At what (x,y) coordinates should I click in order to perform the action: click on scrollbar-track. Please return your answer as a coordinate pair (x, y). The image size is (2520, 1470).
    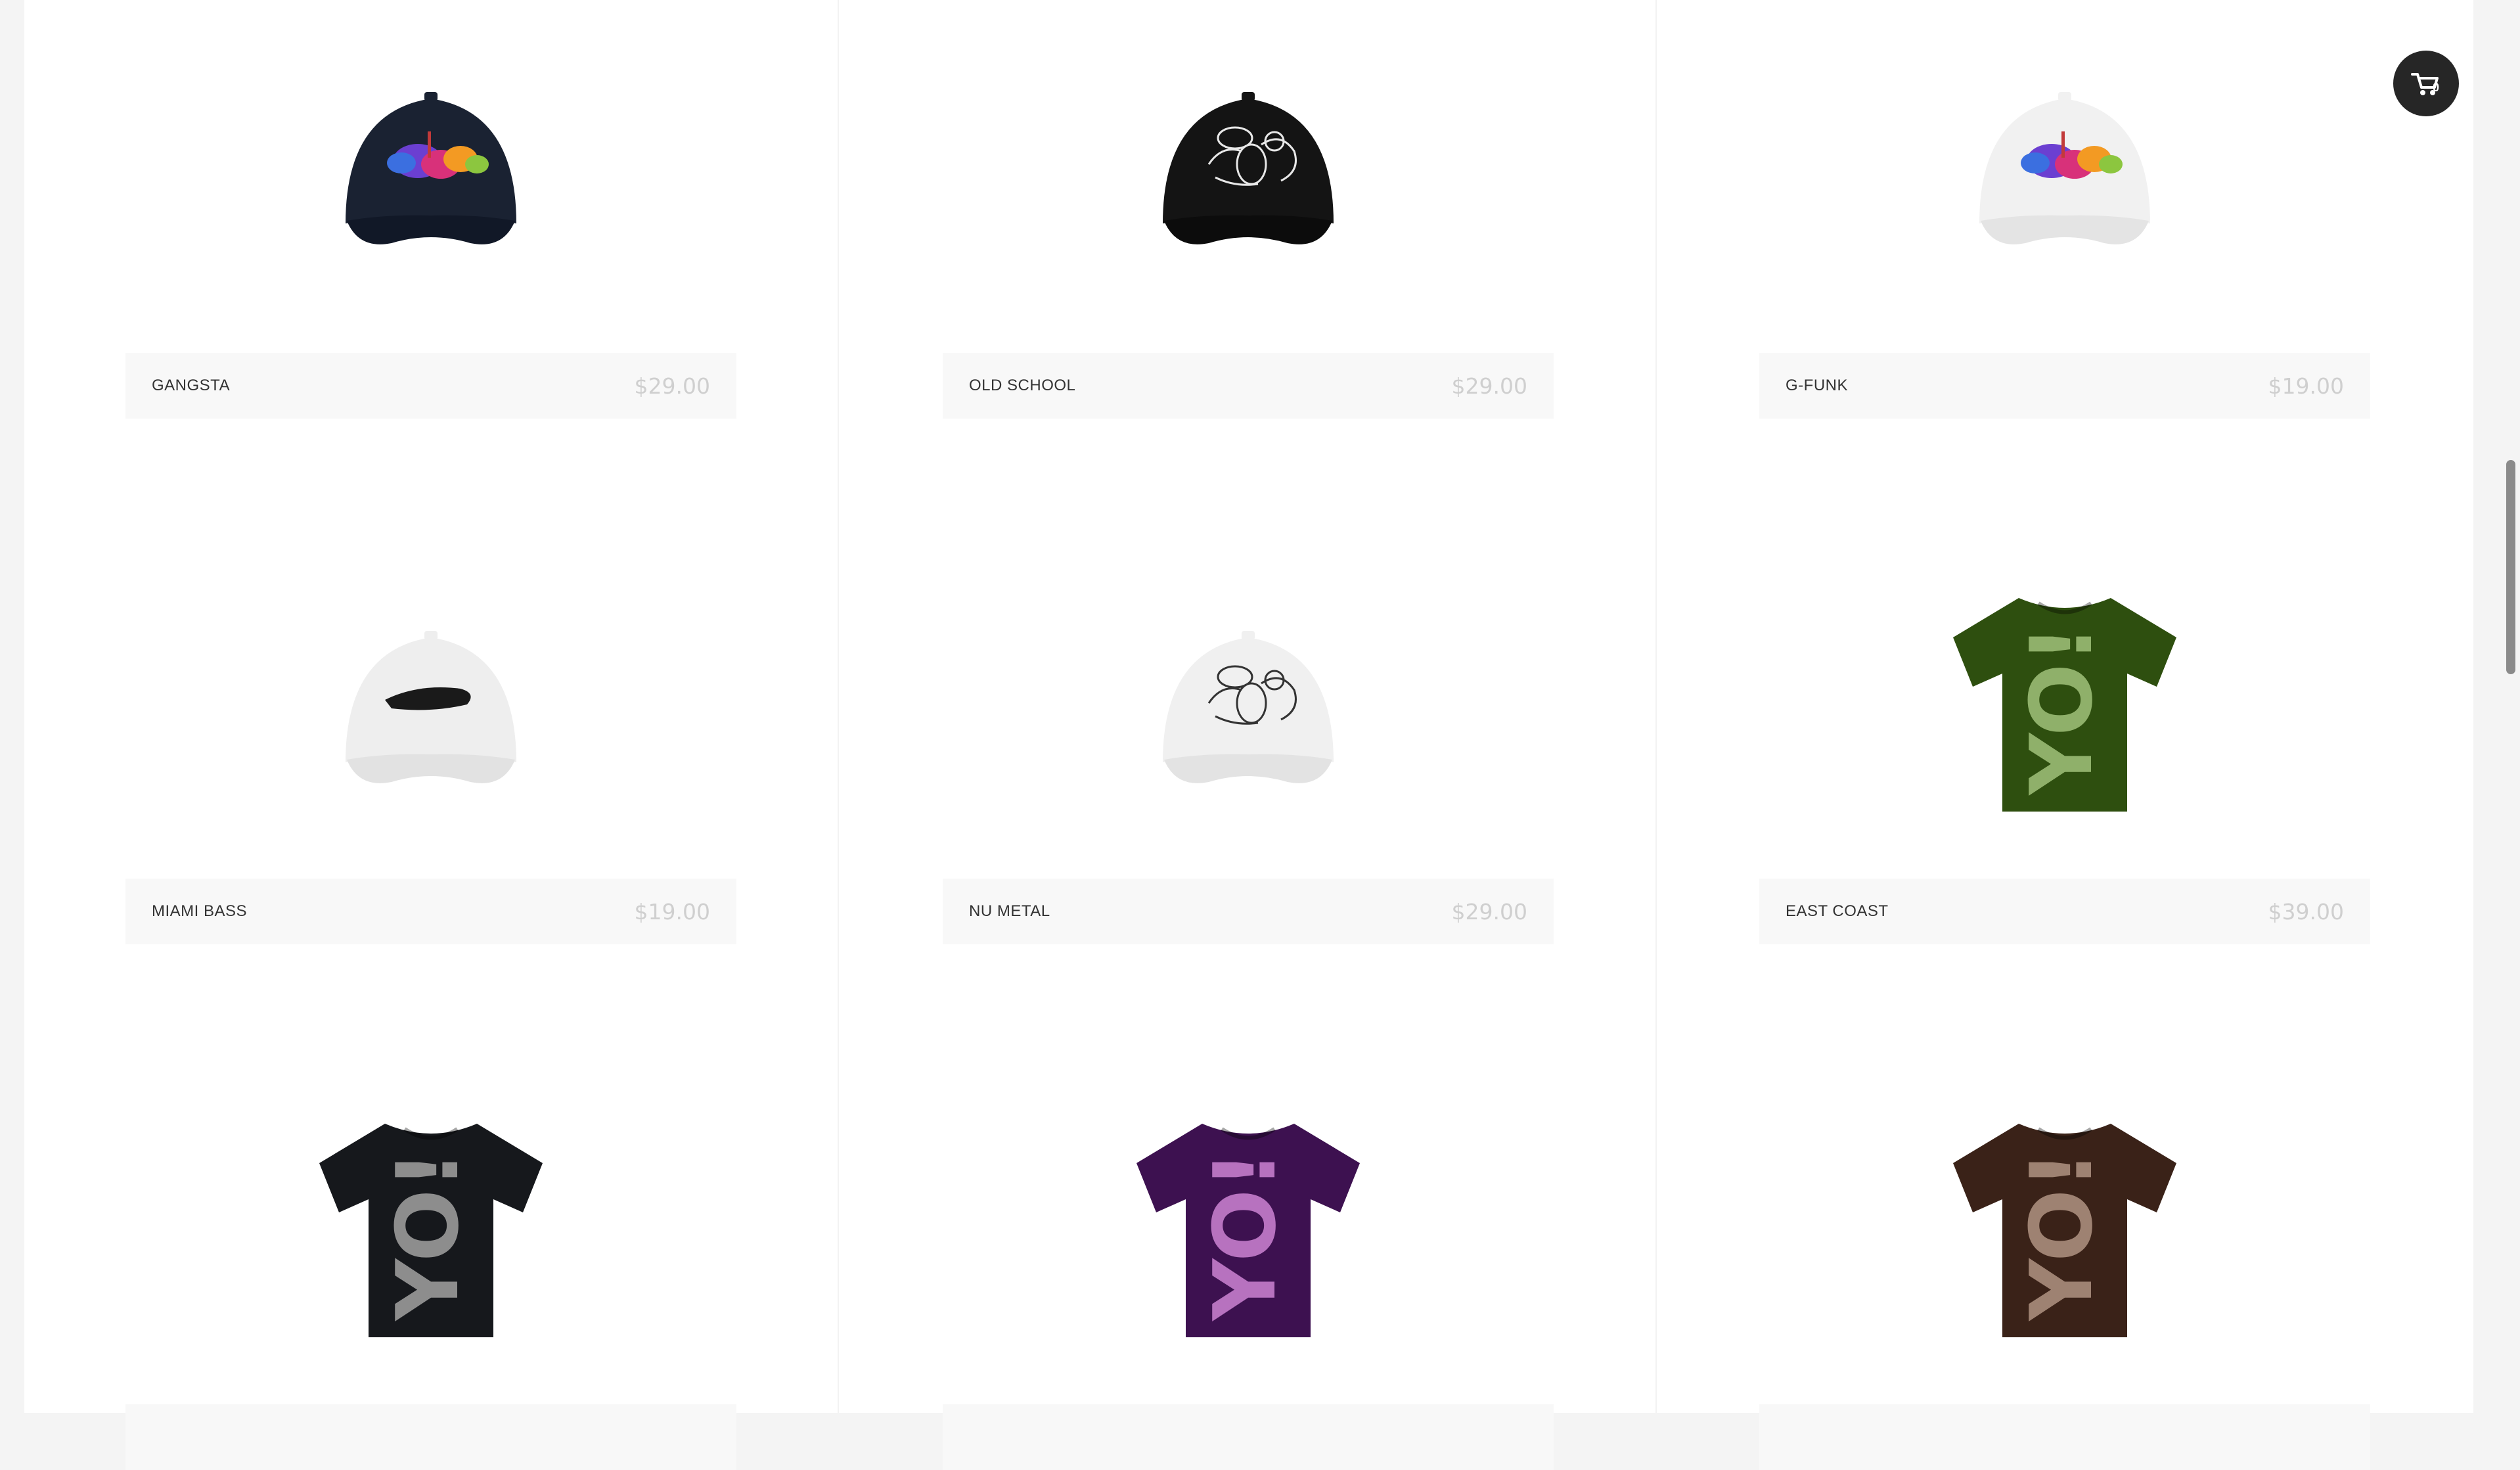
    Looking at the image, I should click on (2510, 706).